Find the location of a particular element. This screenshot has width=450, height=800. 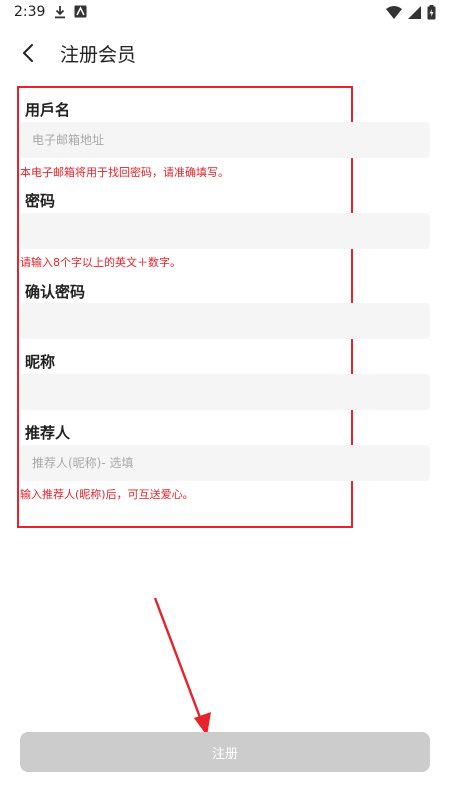

username-input is located at coordinates (225, 140).